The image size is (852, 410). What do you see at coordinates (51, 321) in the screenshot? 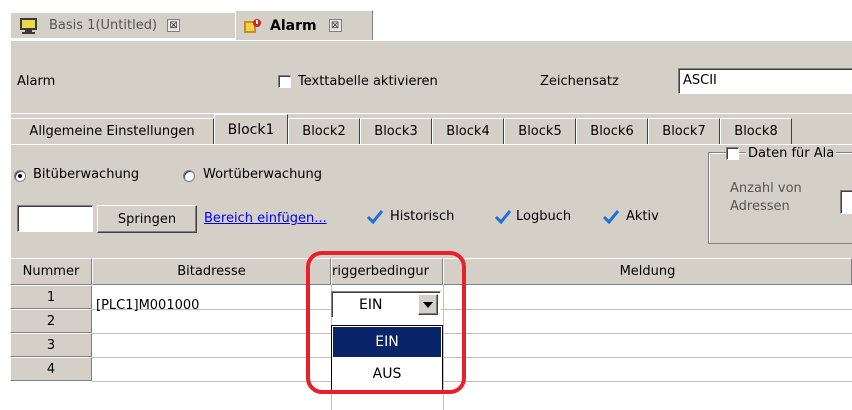
I see `row-header: 2` at bounding box center [51, 321].